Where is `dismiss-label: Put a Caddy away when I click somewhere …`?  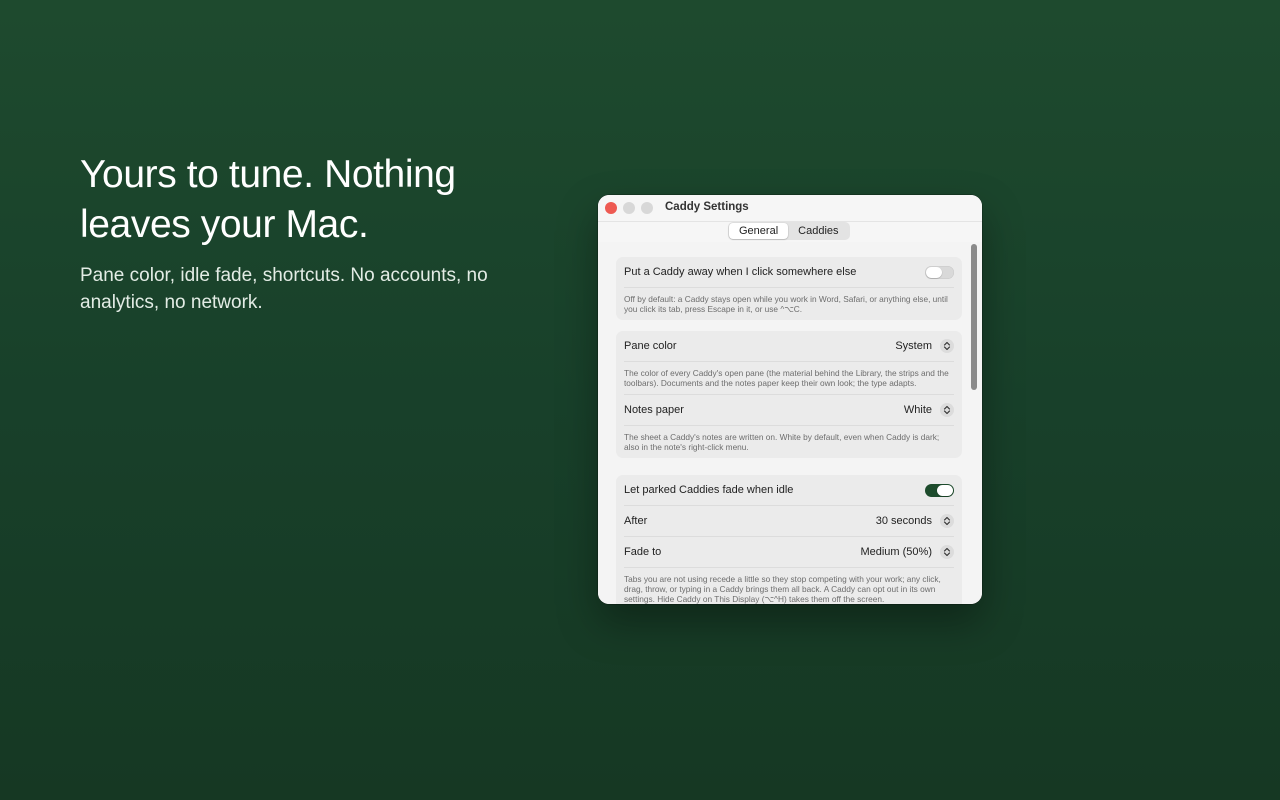 dismiss-label: Put a Caddy away when I click somewhere … is located at coordinates (740, 272).